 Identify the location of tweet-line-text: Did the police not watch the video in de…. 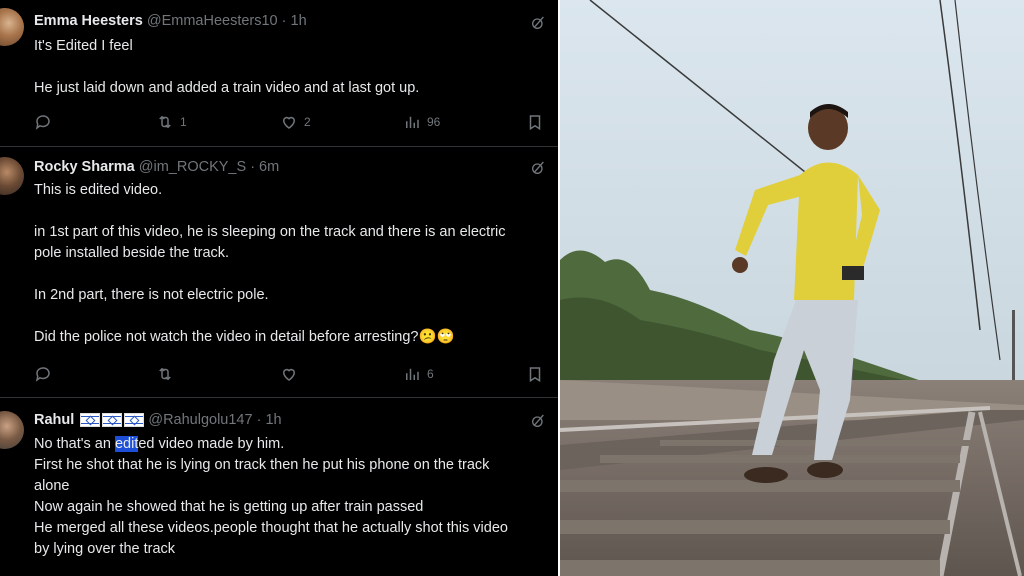
(226, 337).